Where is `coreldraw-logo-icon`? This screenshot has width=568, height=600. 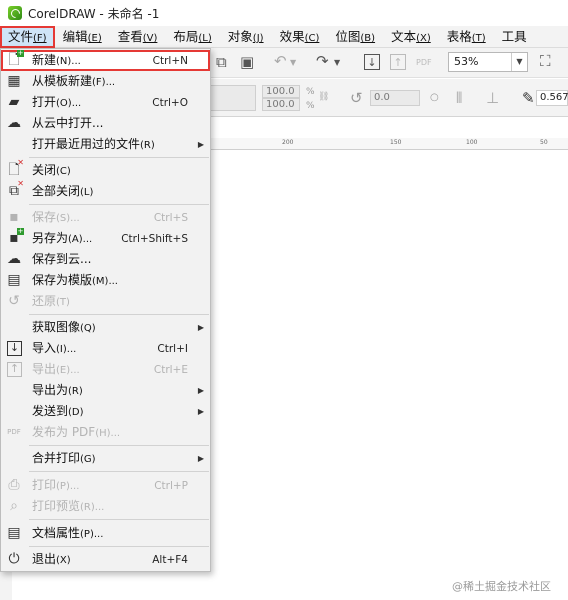 coreldraw-logo-icon is located at coordinates (15, 13).